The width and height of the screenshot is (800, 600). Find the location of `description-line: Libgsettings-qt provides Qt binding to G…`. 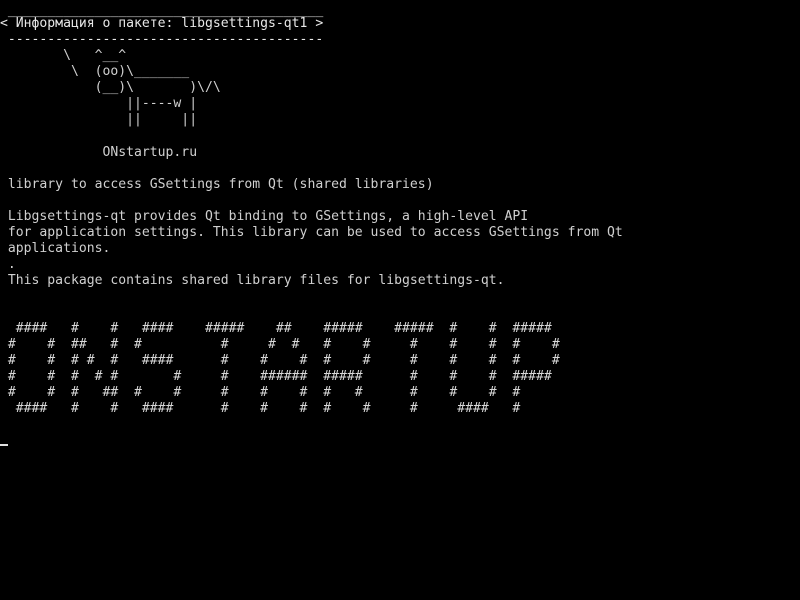

description-line: Libgsettings-qt provides Qt binding to G… is located at coordinates (264, 216).